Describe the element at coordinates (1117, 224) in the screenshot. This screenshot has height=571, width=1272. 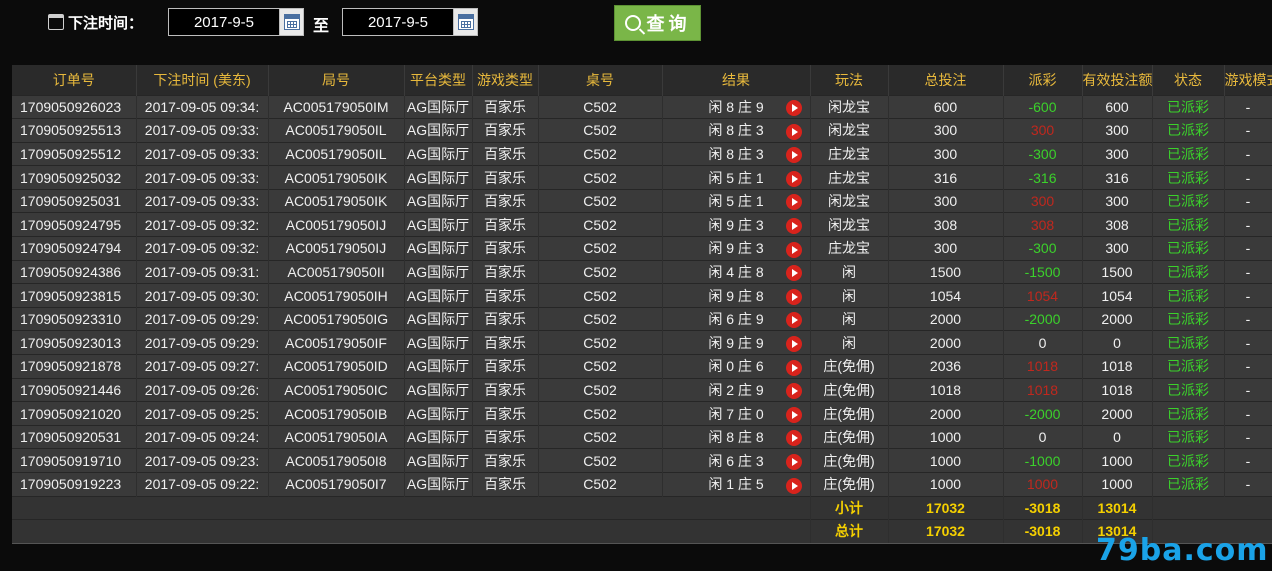
I see `valid-bet-text: 308` at that location.